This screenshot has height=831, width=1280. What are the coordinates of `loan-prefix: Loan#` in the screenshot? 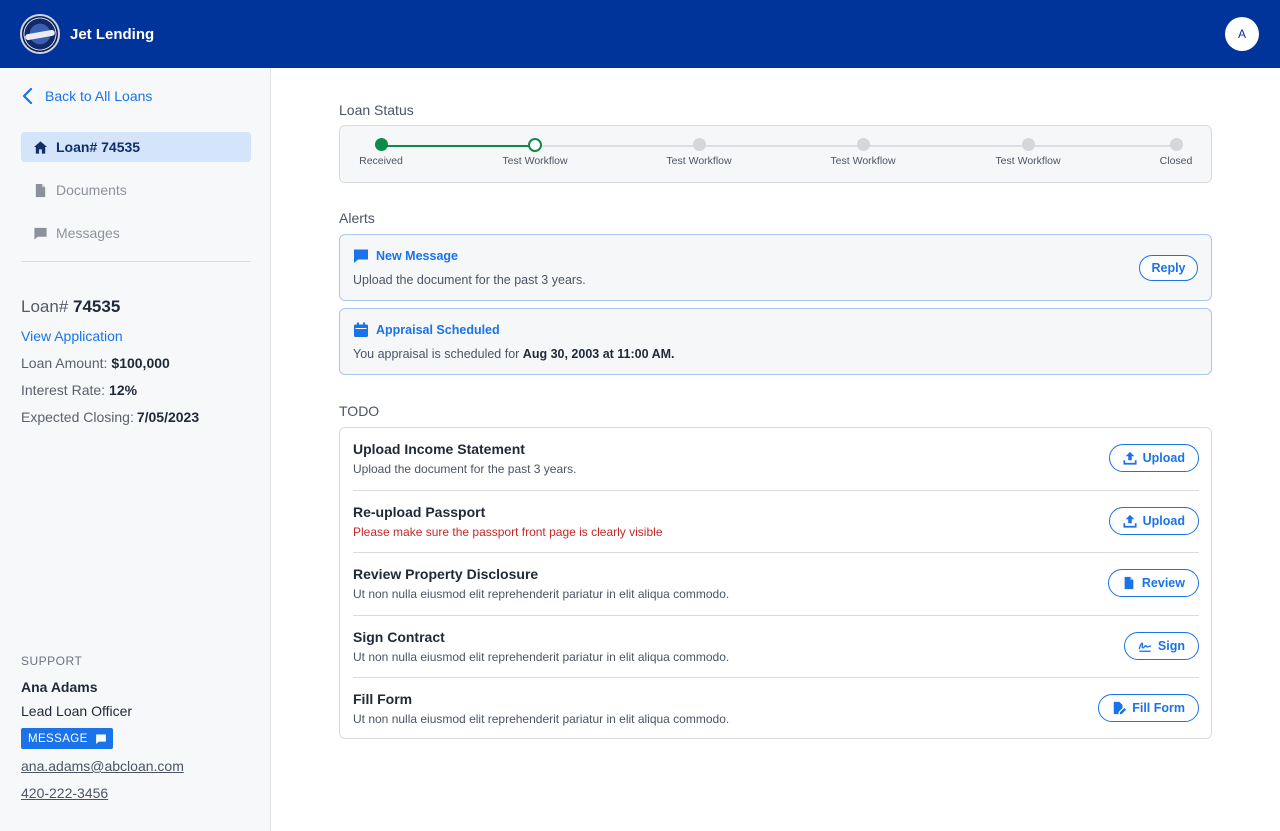 It's located at (45, 306).